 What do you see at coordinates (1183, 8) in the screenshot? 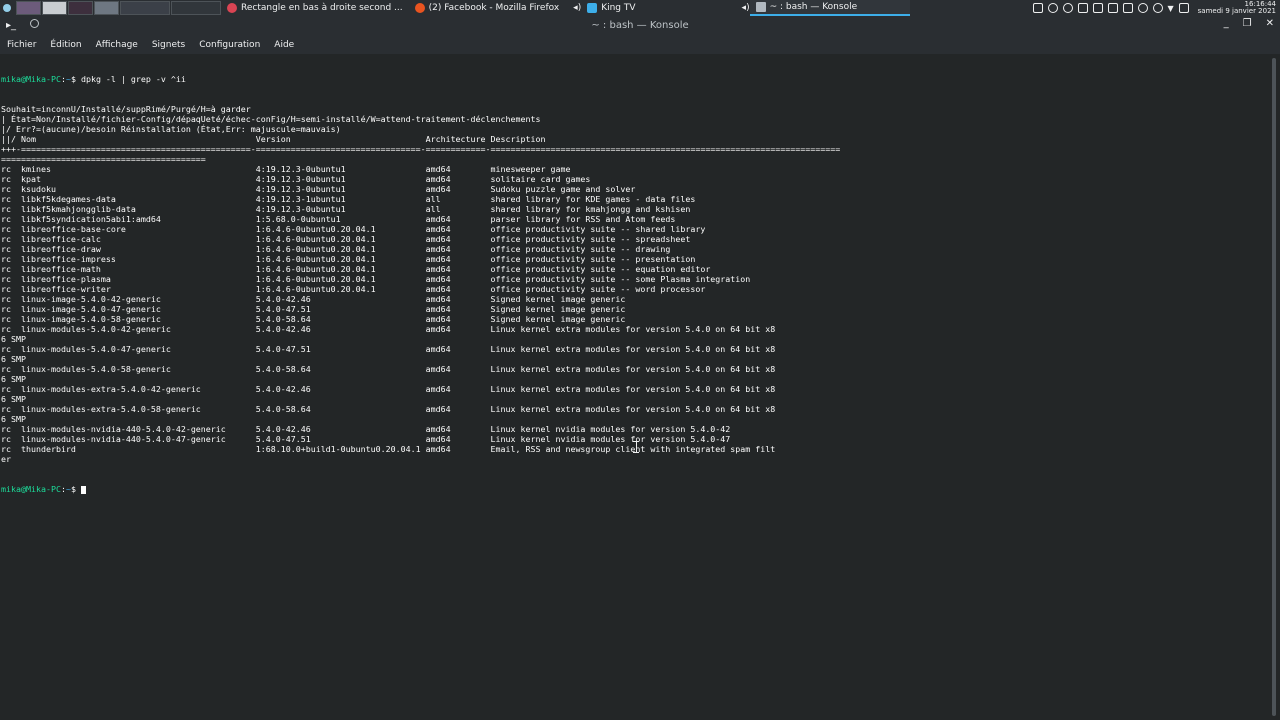
I see `calendar-icon` at bounding box center [1183, 8].